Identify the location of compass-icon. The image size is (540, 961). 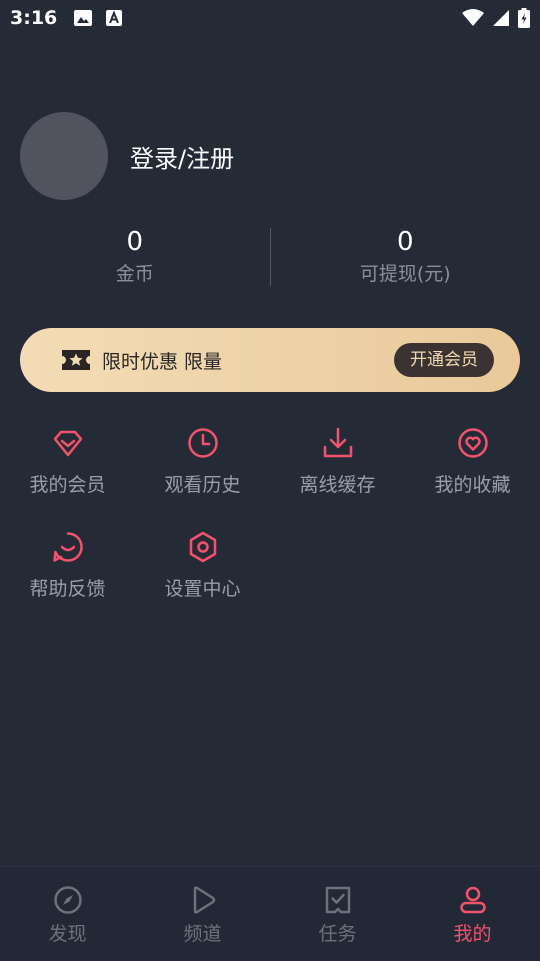
(68, 900).